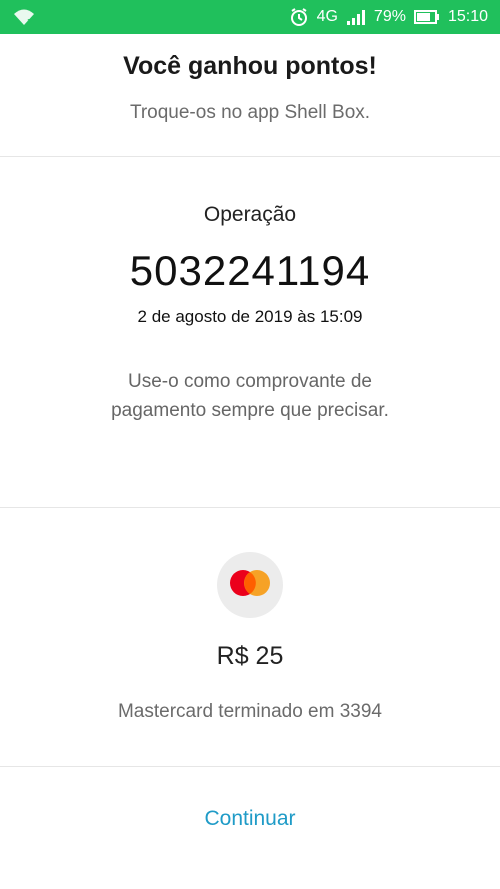 This screenshot has width=500, height=889. I want to click on page-title: Você ganhou pontos!, so click(250, 66).